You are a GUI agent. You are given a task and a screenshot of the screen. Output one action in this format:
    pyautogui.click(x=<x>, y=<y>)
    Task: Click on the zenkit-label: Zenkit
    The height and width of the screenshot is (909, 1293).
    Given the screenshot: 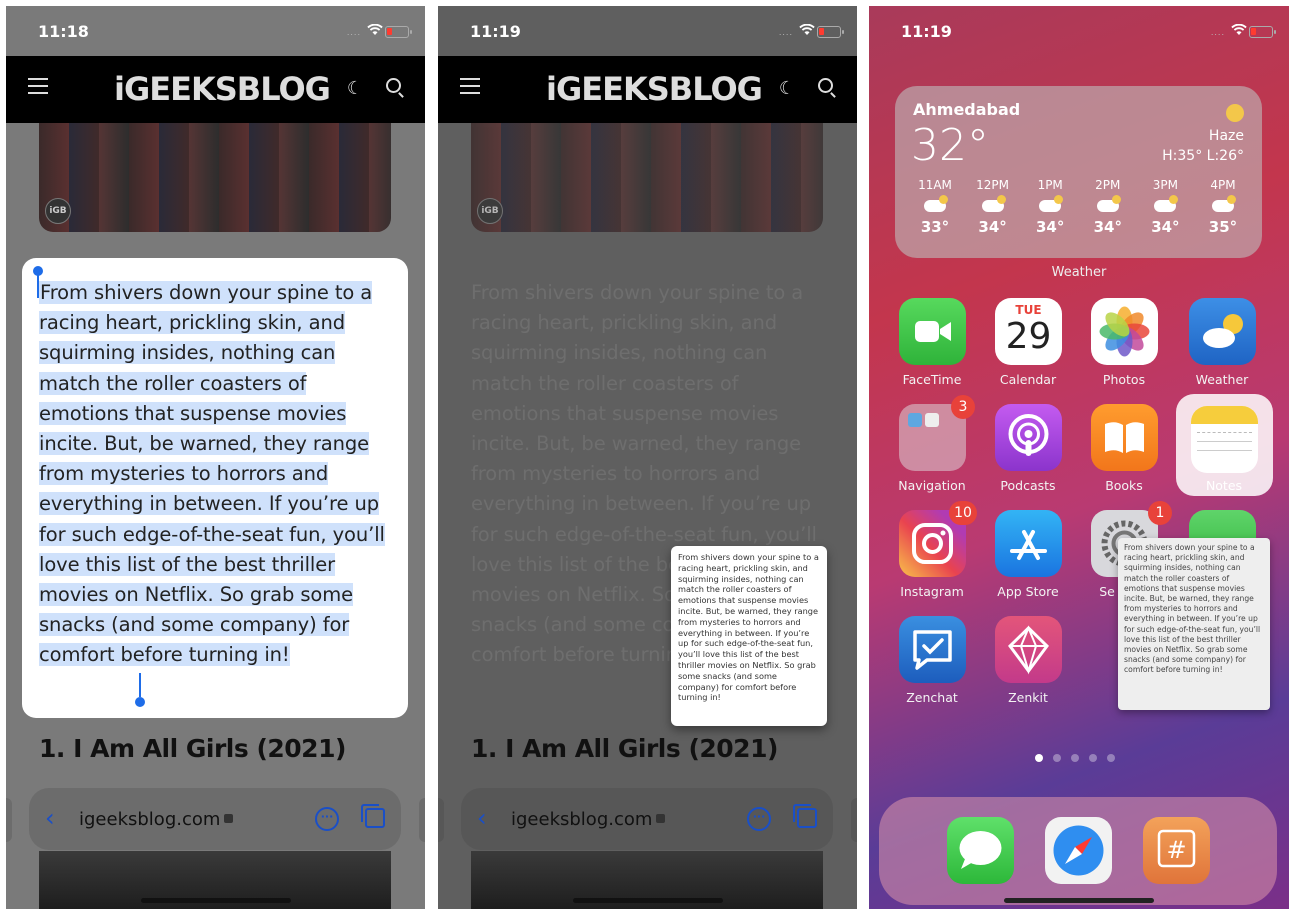 What is the action you would take?
    pyautogui.click(x=1028, y=697)
    